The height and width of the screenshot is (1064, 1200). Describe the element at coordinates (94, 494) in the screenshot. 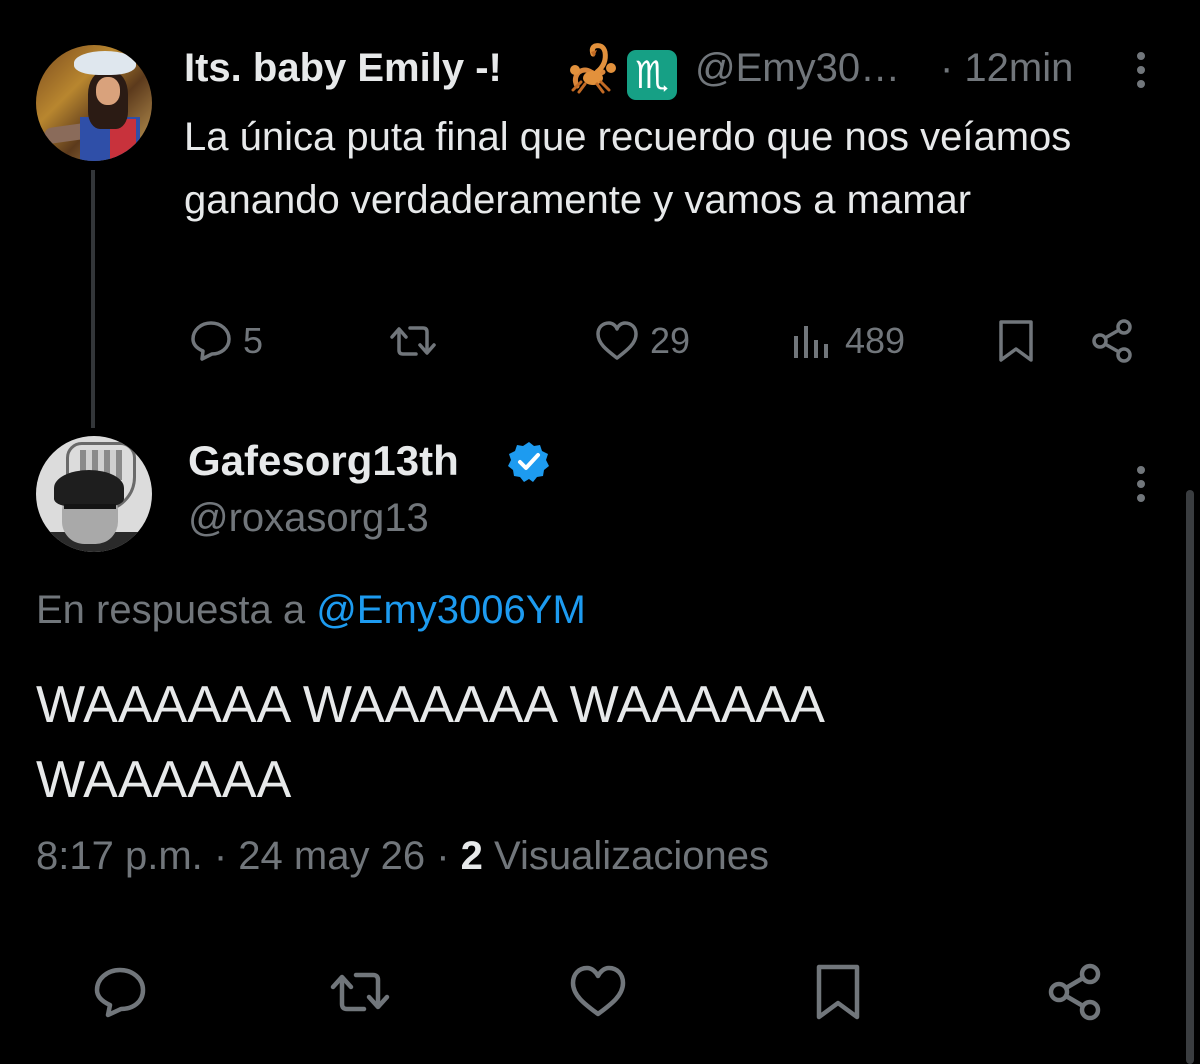

I see `avatar-gafesorg` at that location.